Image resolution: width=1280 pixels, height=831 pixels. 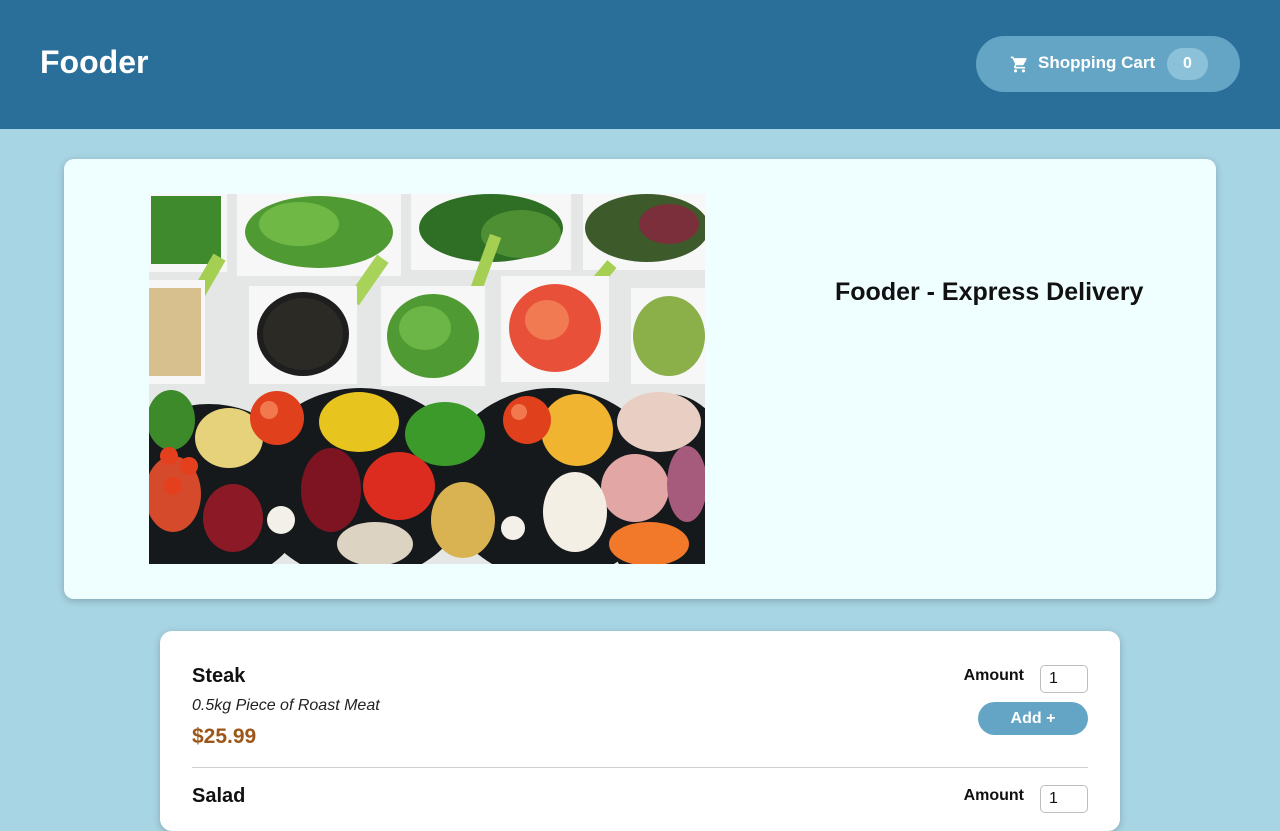 I want to click on shopping-cart-button: Shopping Cart 0, so click(x=1108, y=64).